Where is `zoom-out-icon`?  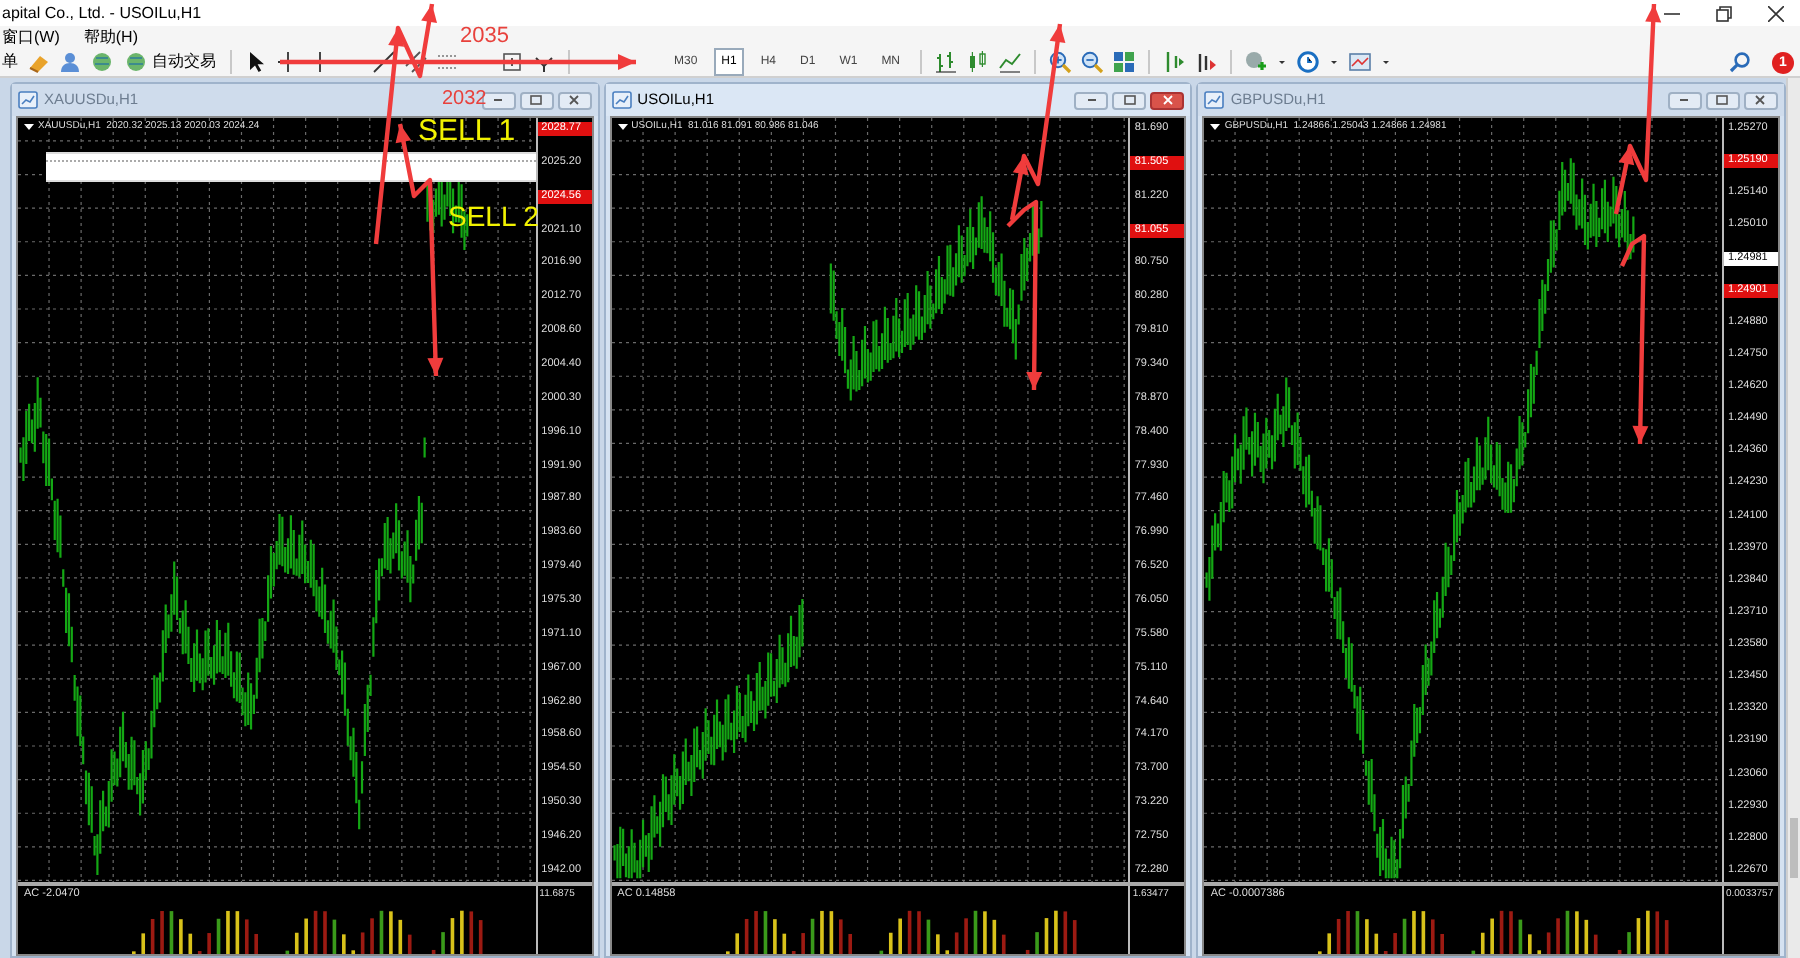
zoom-out-icon is located at coordinates (1092, 62).